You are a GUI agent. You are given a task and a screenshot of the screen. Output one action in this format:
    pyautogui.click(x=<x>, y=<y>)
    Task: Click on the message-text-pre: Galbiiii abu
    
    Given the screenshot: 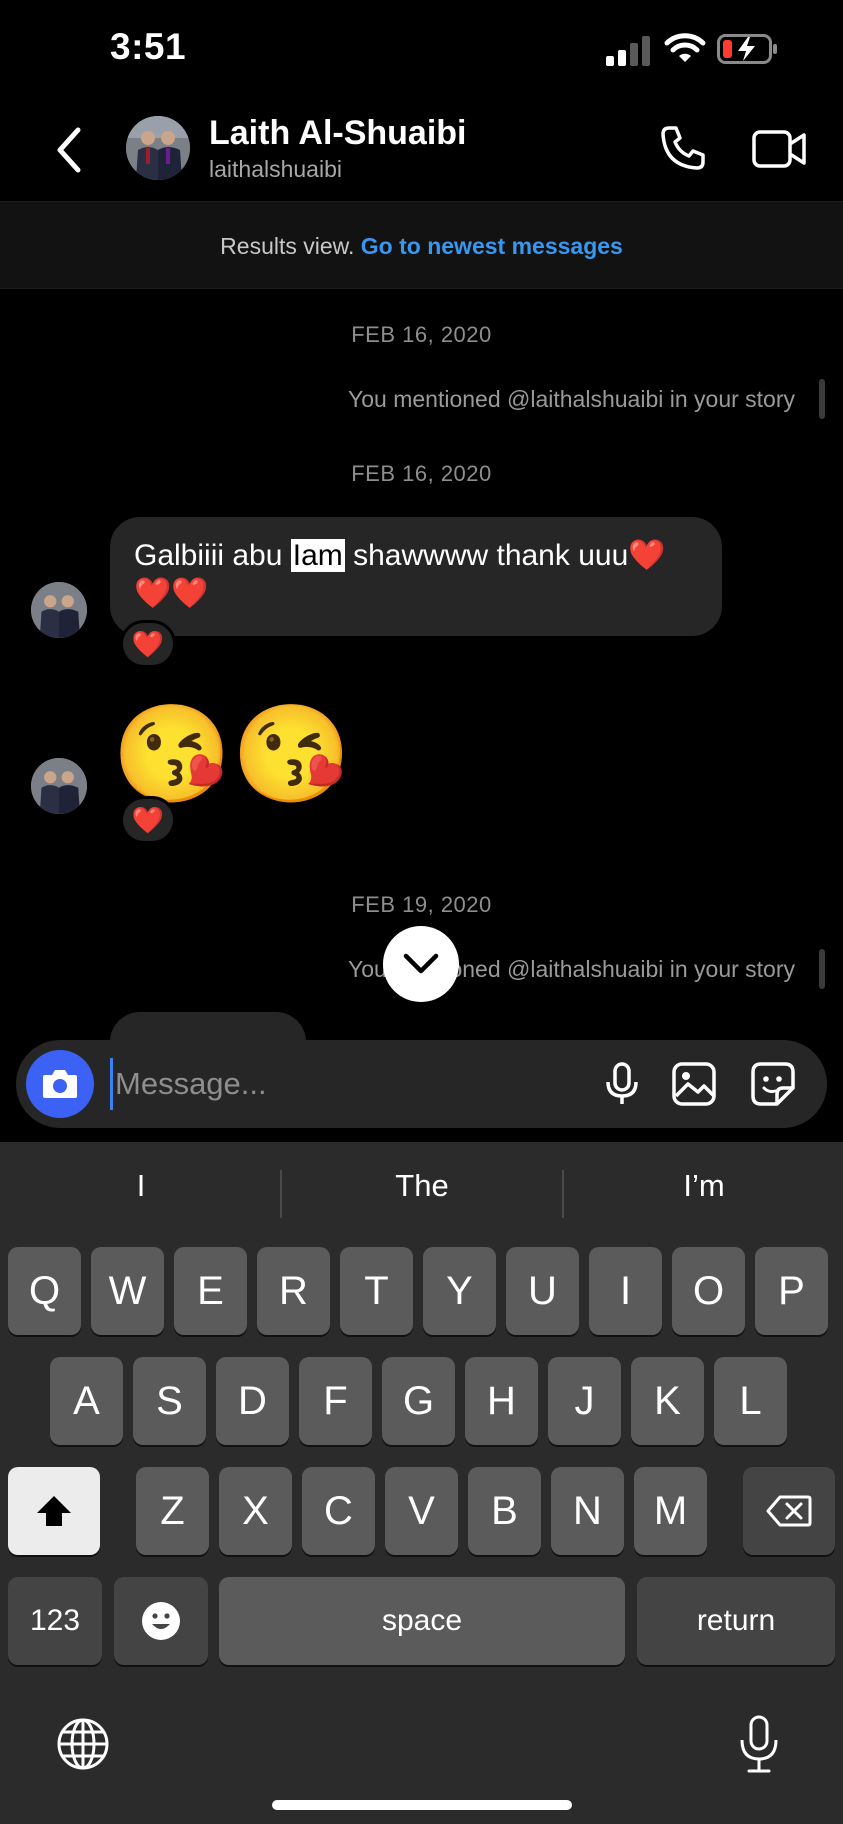 What is the action you would take?
    pyautogui.click(x=212, y=555)
    